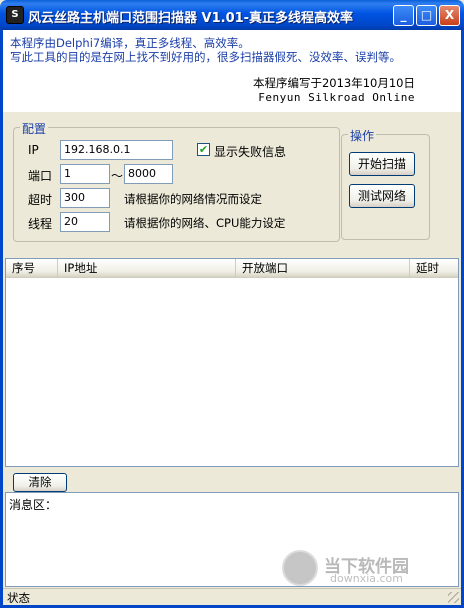  What do you see at coordinates (193, 199) in the screenshot?
I see `timeout-hint: 请根据你的网络情况而设定` at bounding box center [193, 199].